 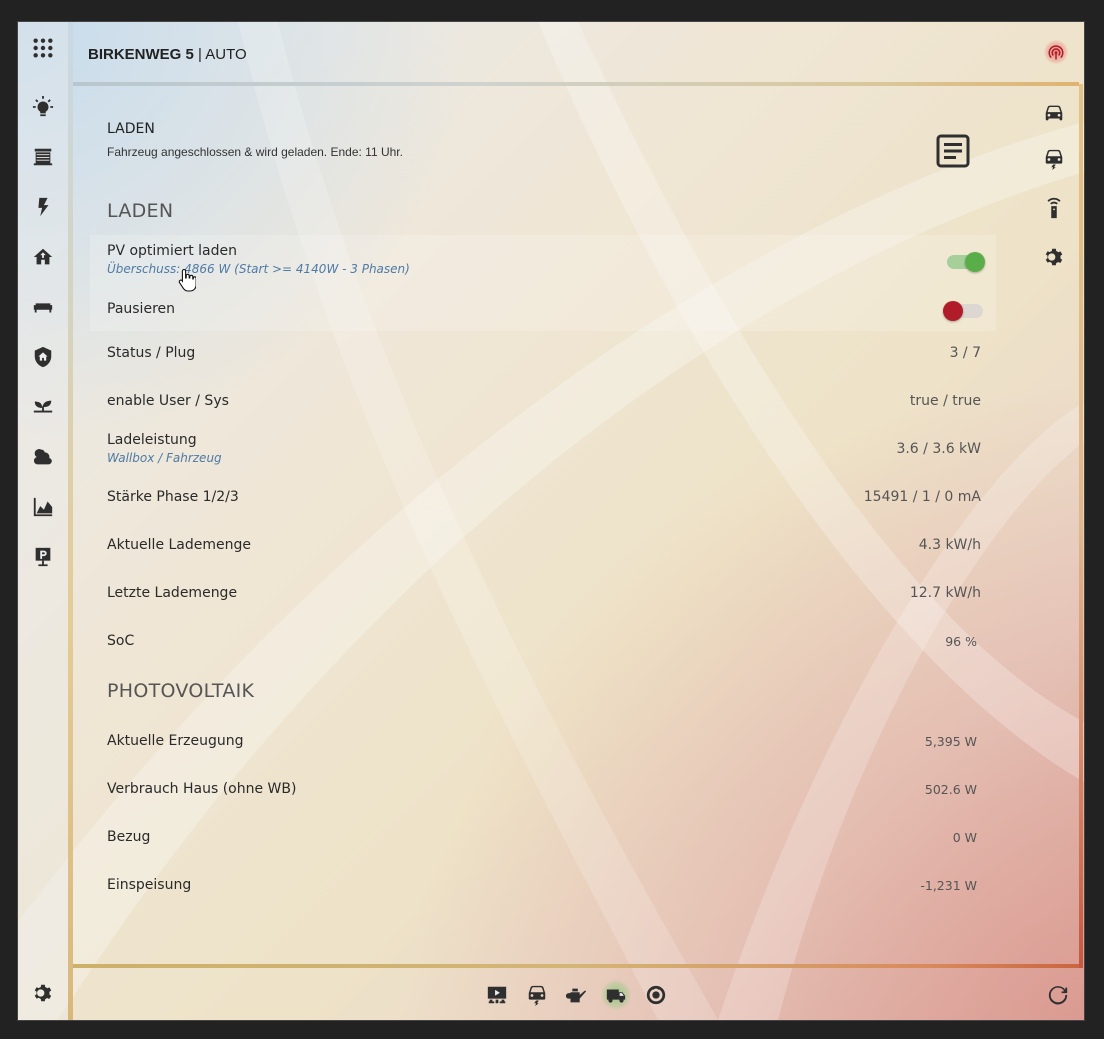 I want to click on row-value: 12.7 kW/h, so click(x=945, y=593).